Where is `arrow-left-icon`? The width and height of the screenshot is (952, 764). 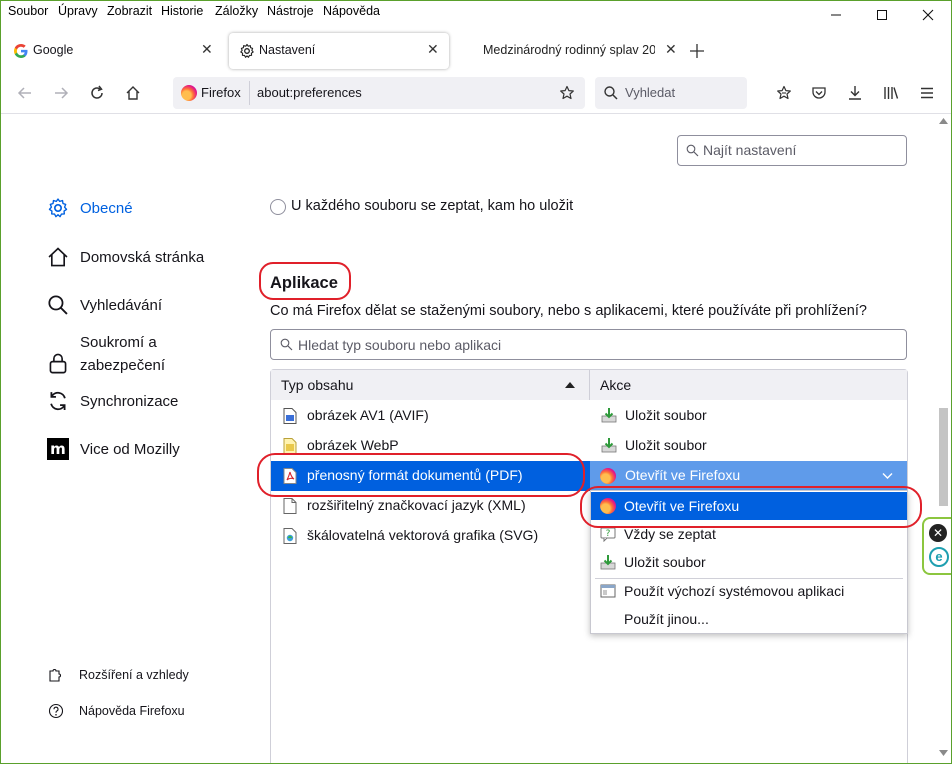
arrow-left-icon is located at coordinates (24, 93).